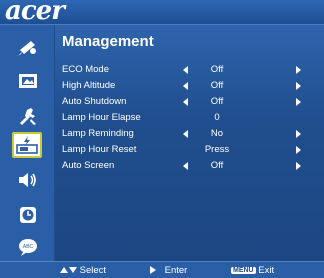 The height and width of the screenshot is (278, 324). I want to click on header-bar: acer, so click(162, 13).